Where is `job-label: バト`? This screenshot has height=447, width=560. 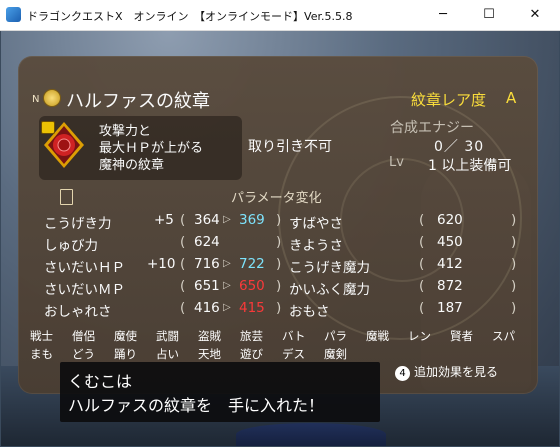
job-label: バト is located at coordinates (294, 336).